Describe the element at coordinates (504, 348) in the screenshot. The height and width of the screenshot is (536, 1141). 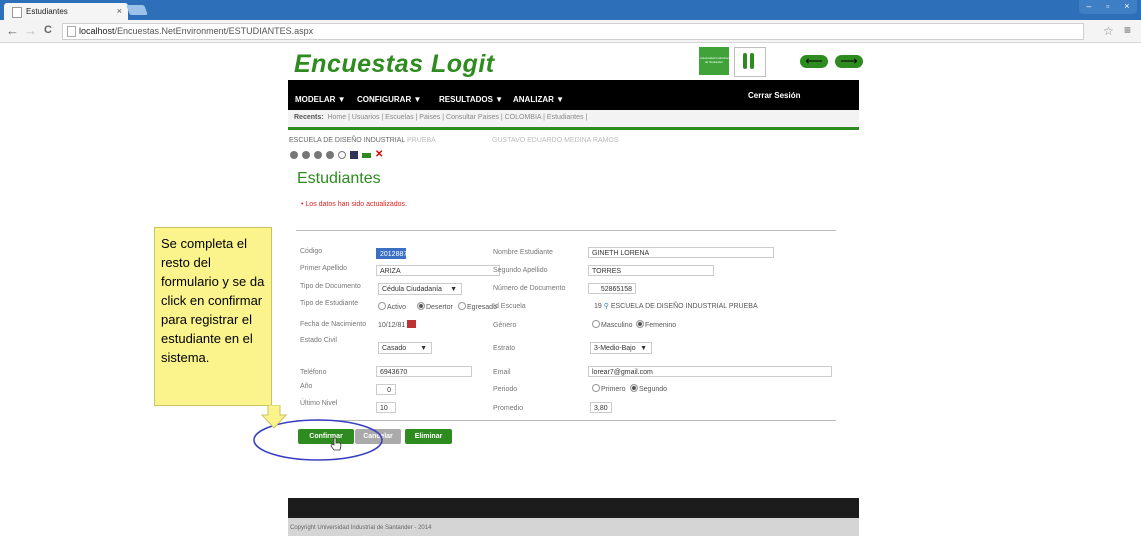
I see `estrato-label: Estrato` at that location.